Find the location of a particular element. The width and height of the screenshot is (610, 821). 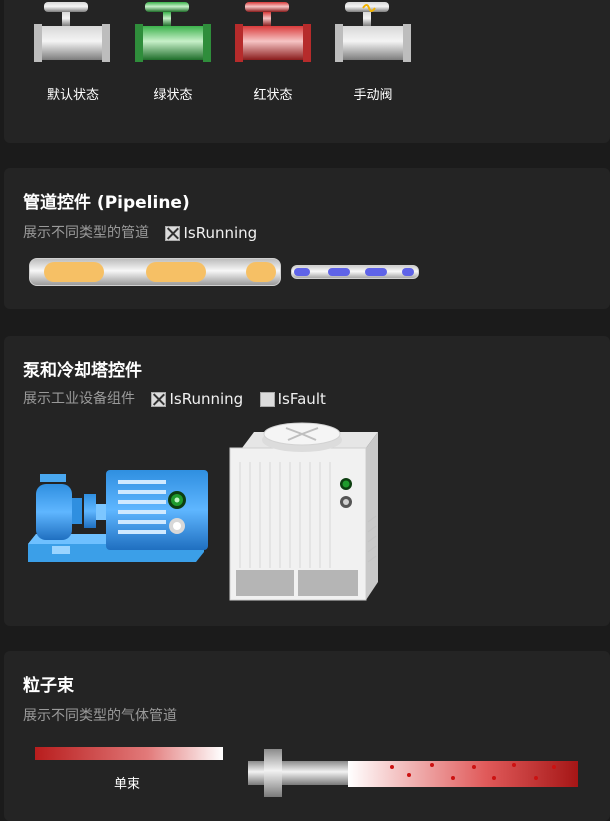

fluid-pipe is located at coordinates (155, 272).